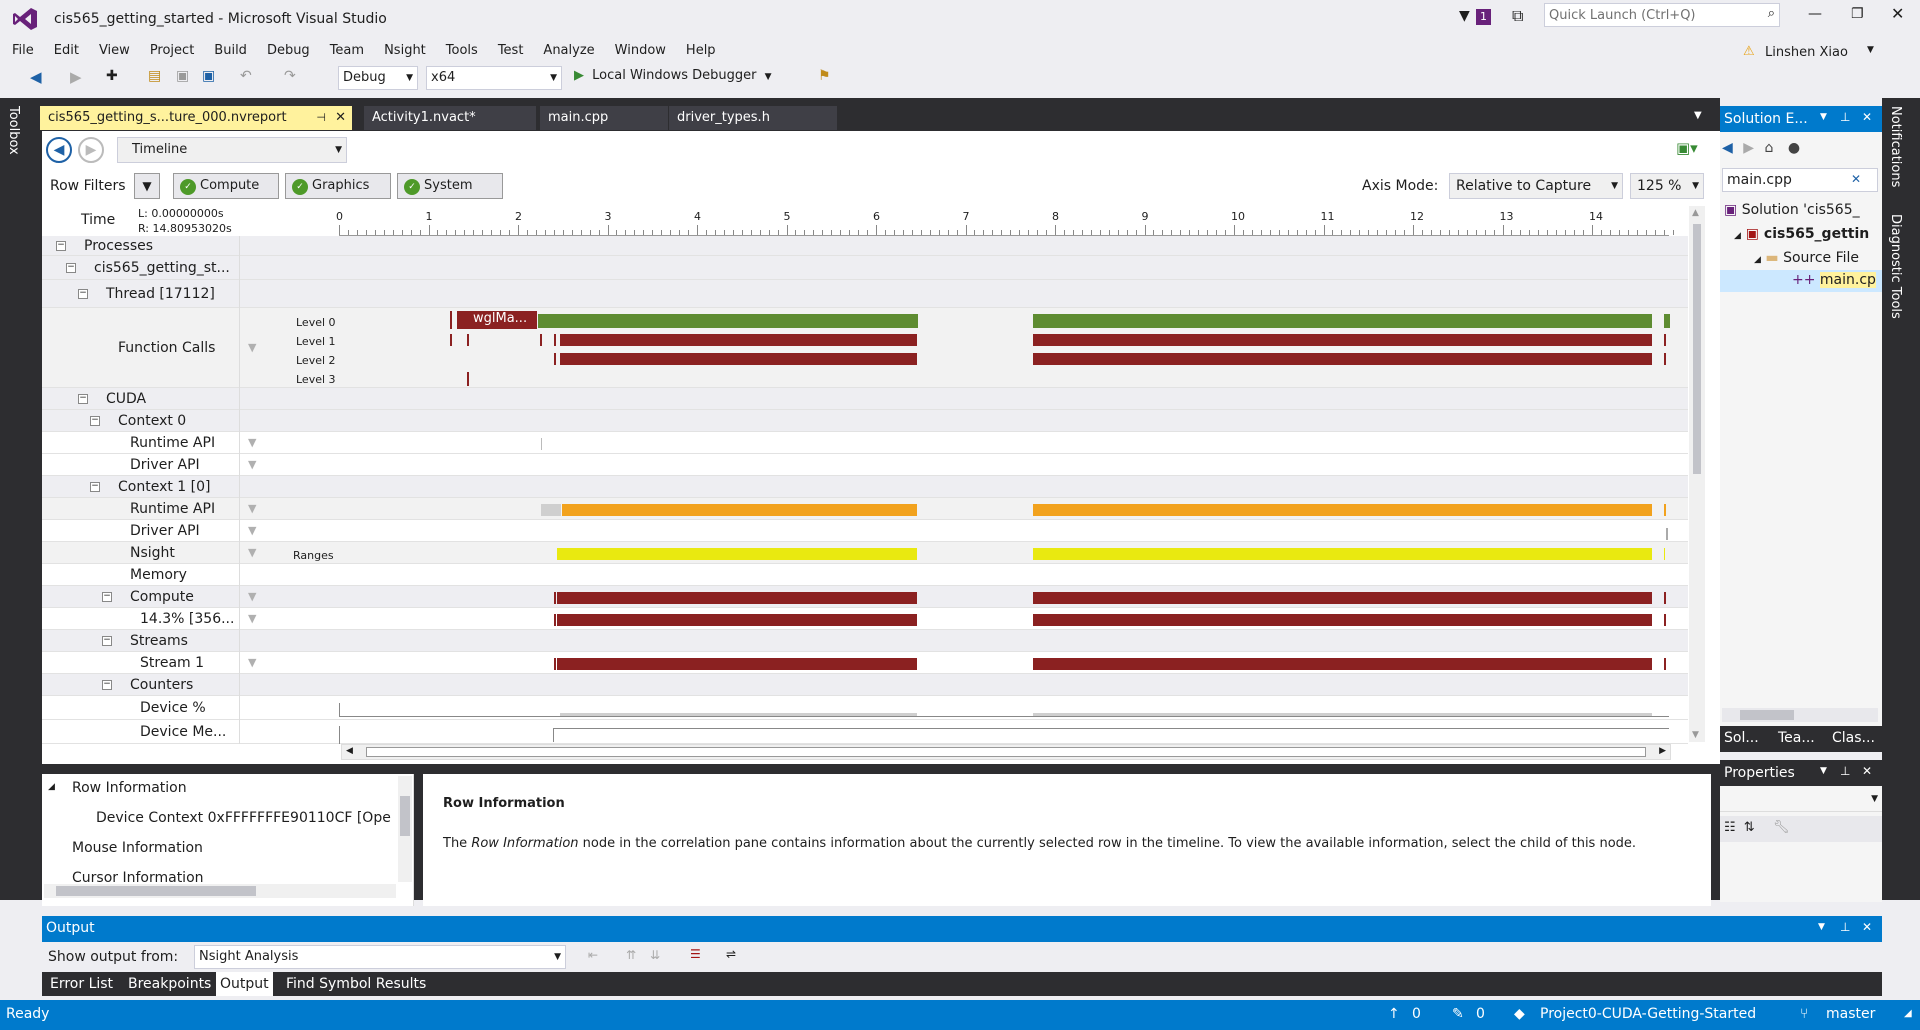  Describe the element at coordinates (1867, 927) in the screenshot. I see `output-close-icon: ✕` at that location.